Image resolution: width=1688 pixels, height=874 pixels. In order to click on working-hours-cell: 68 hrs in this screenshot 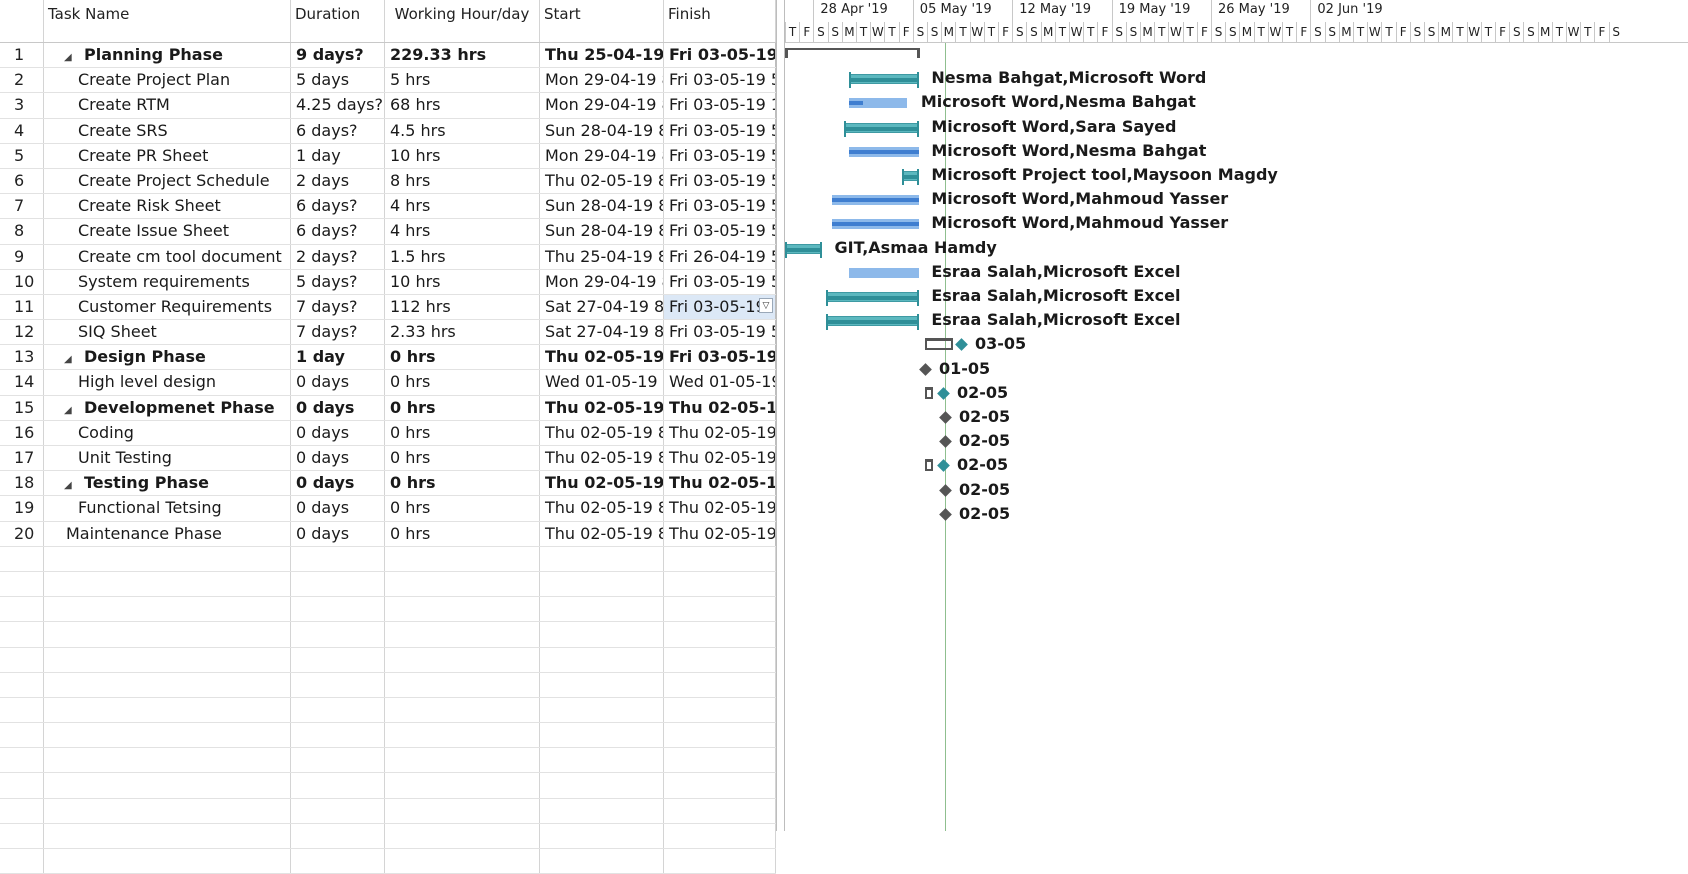, I will do `click(462, 105)`.